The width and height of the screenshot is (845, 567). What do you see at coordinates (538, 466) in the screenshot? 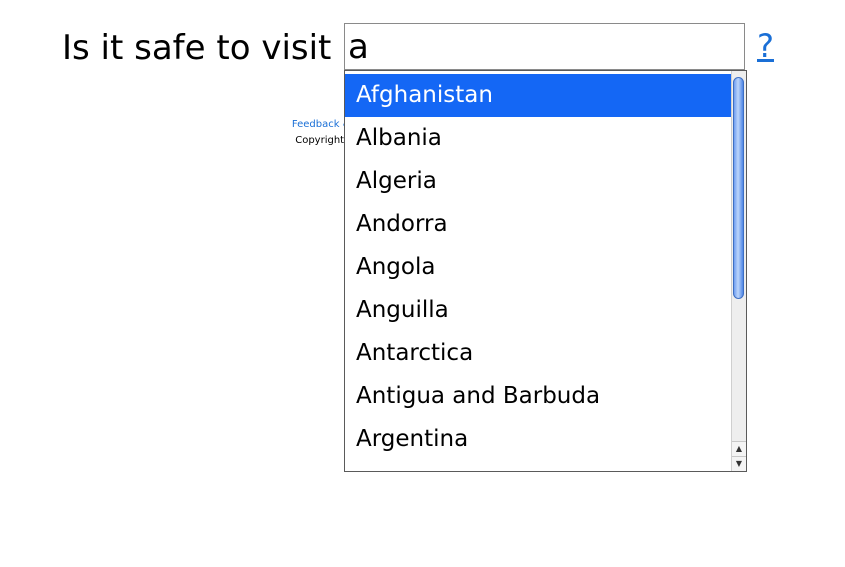
I see `autocomplete-item: Armenia` at bounding box center [538, 466].